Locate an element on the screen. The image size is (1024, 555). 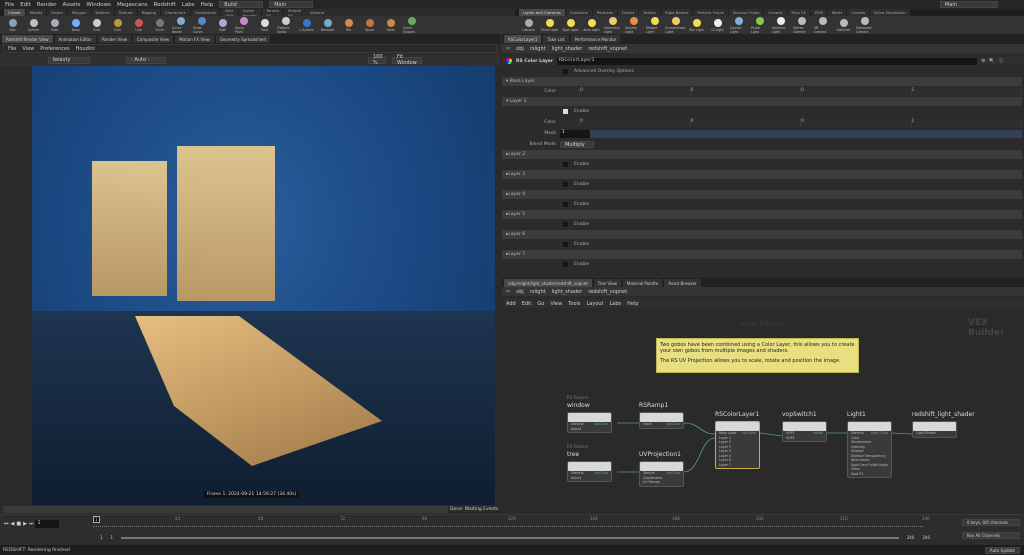
network-menu-go: Go is located at coordinates (540, 304).